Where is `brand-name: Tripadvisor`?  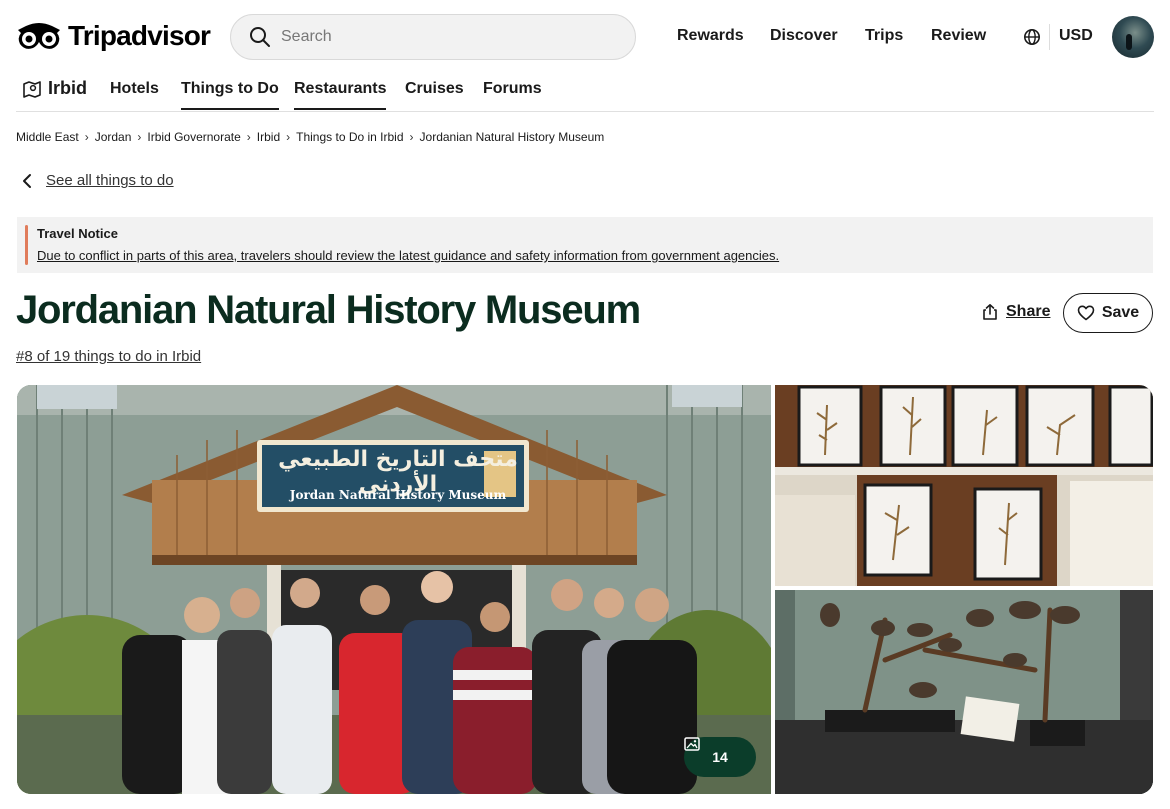 brand-name: Tripadvisor is located at coordinates (139, 35).